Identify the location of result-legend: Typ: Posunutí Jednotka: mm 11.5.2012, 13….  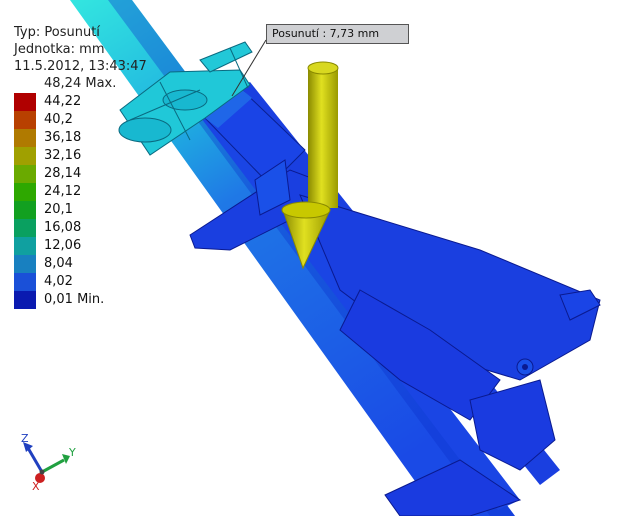
(84, 166).